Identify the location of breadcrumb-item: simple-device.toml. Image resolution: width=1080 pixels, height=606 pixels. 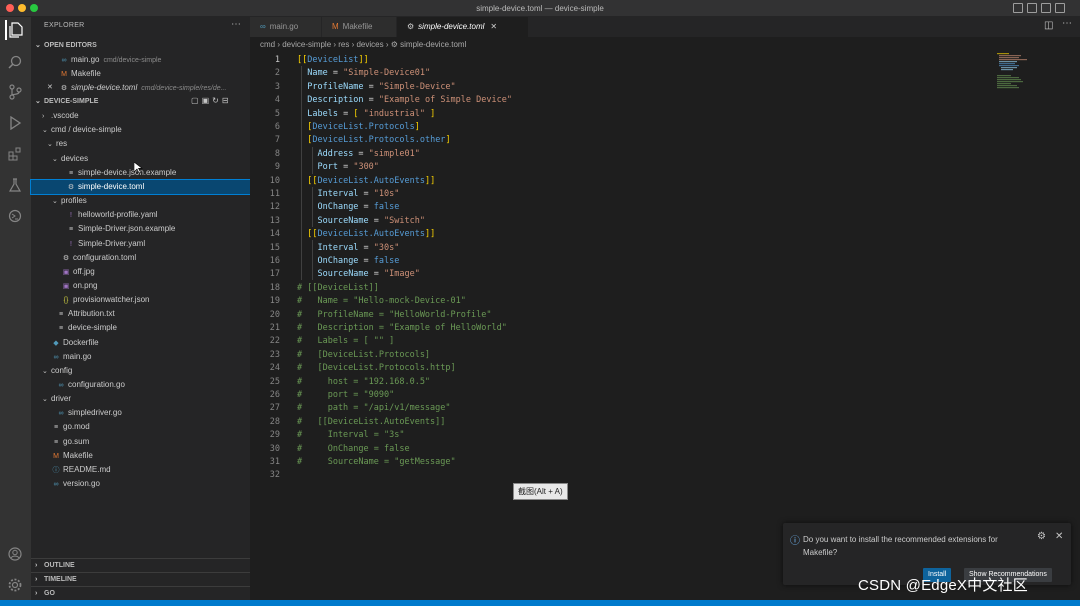
(433, 44).